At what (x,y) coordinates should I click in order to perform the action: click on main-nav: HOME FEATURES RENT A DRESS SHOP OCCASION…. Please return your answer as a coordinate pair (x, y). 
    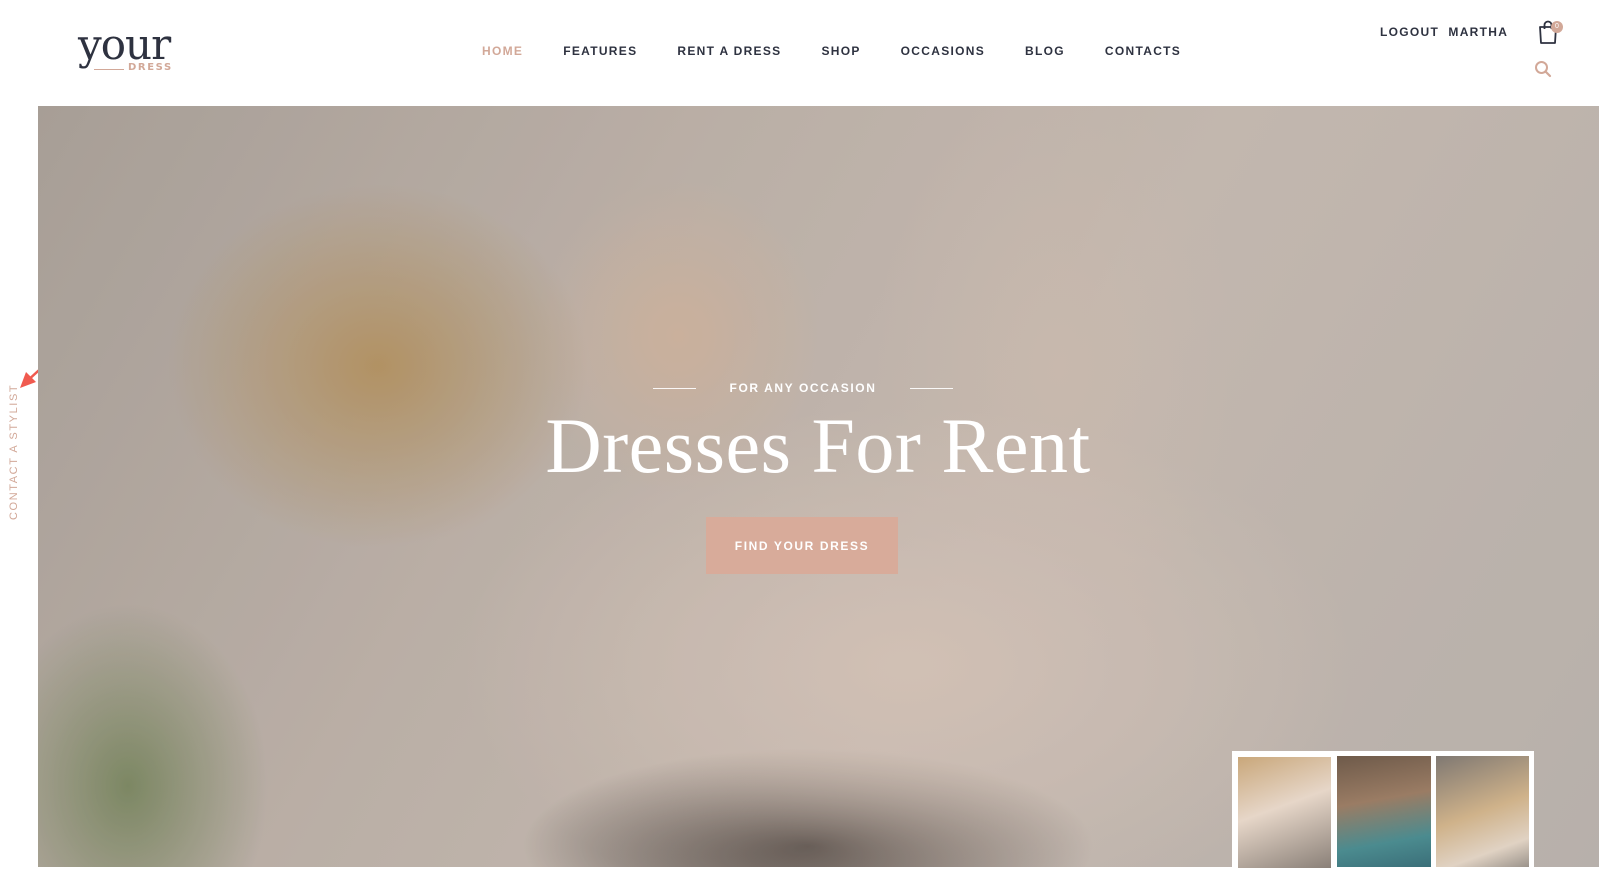
    Looking at the image, I should click on (851, 51).